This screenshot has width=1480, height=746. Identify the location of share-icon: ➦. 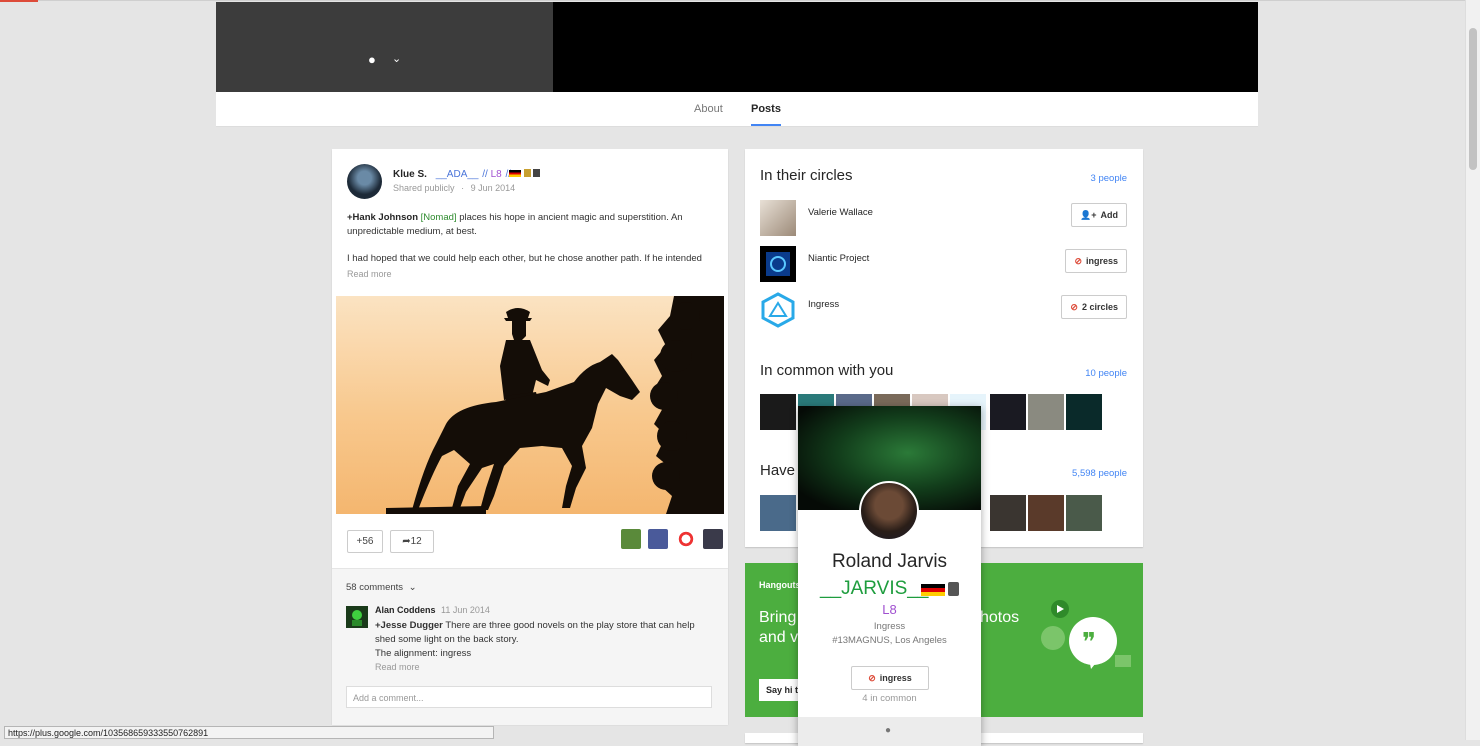
(406, 541).